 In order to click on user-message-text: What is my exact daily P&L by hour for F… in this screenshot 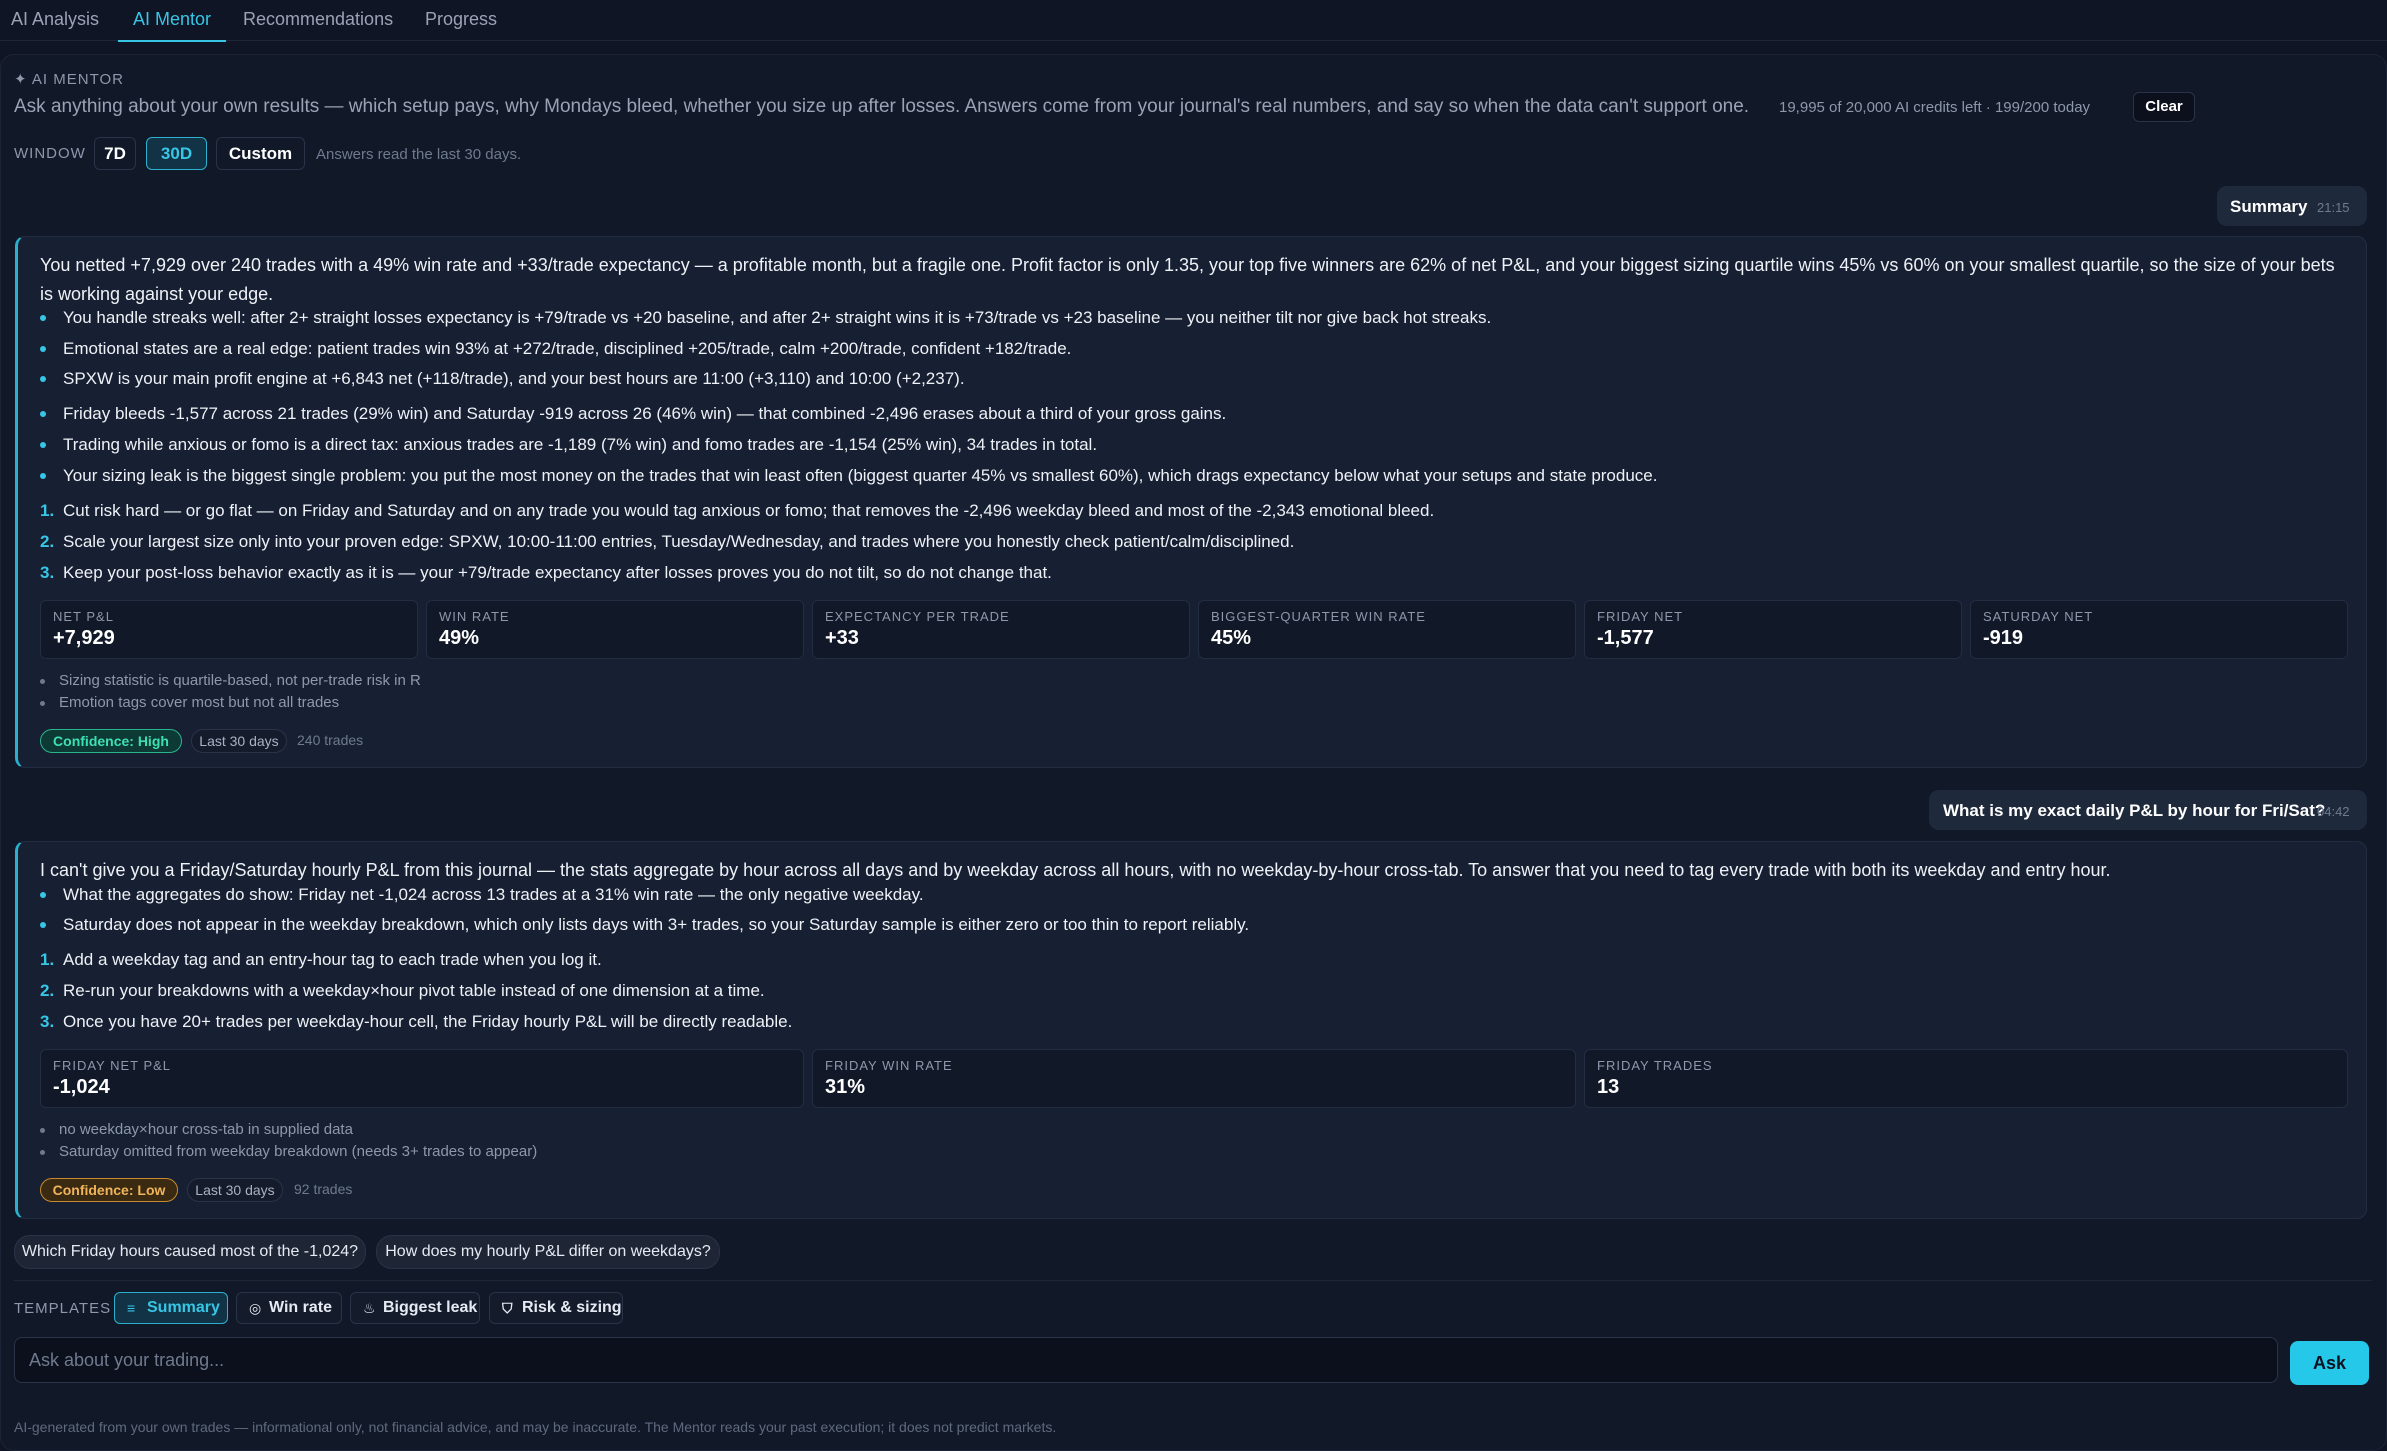, I will do `click(2134, 810)`.